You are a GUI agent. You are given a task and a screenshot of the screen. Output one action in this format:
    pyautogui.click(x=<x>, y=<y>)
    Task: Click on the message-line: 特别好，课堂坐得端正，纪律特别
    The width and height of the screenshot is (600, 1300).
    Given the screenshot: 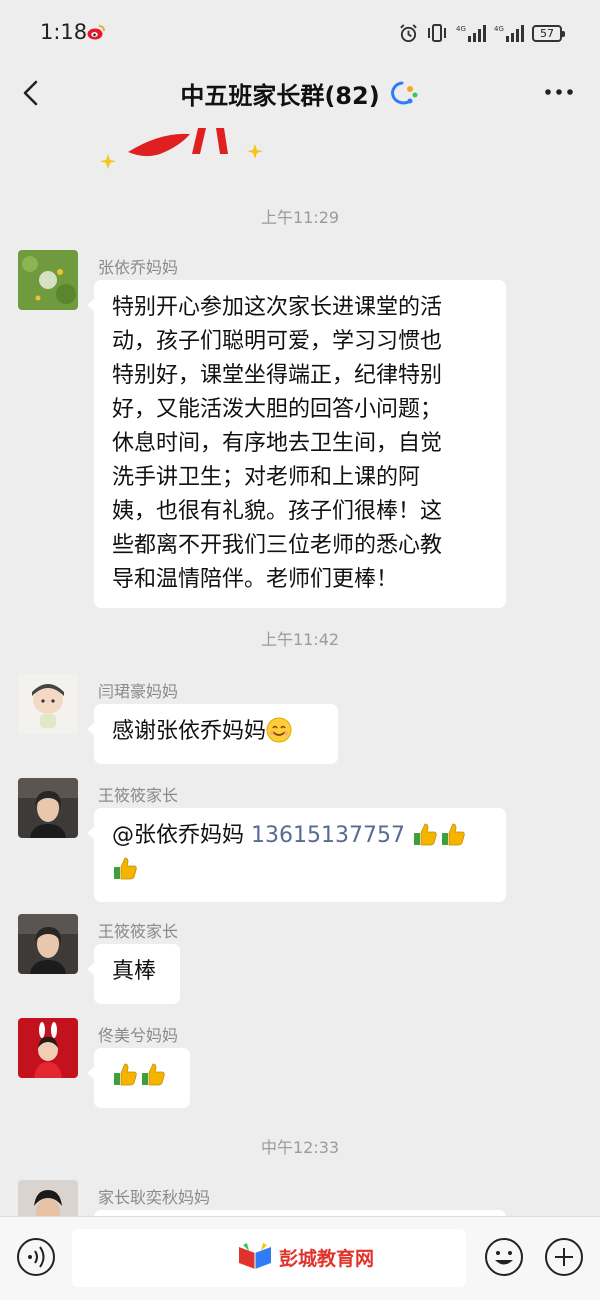 What is the action you would take?
    pyautogui.click(x=277, y=375)
    